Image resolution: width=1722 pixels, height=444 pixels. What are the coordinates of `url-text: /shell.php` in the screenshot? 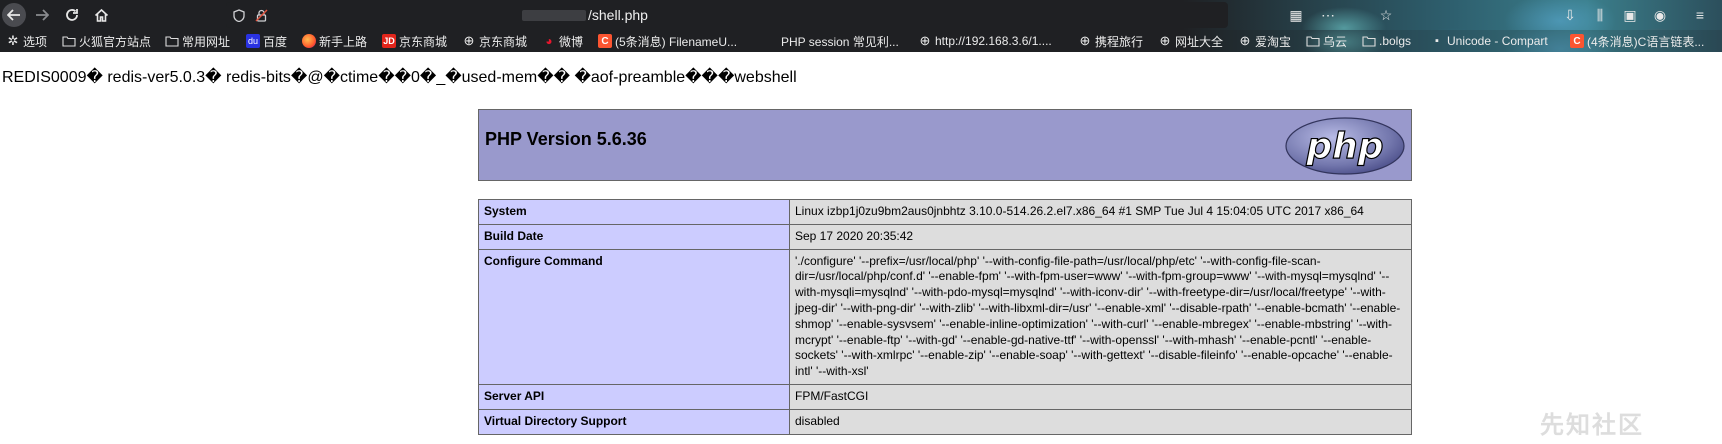 It's located at (618, 15).